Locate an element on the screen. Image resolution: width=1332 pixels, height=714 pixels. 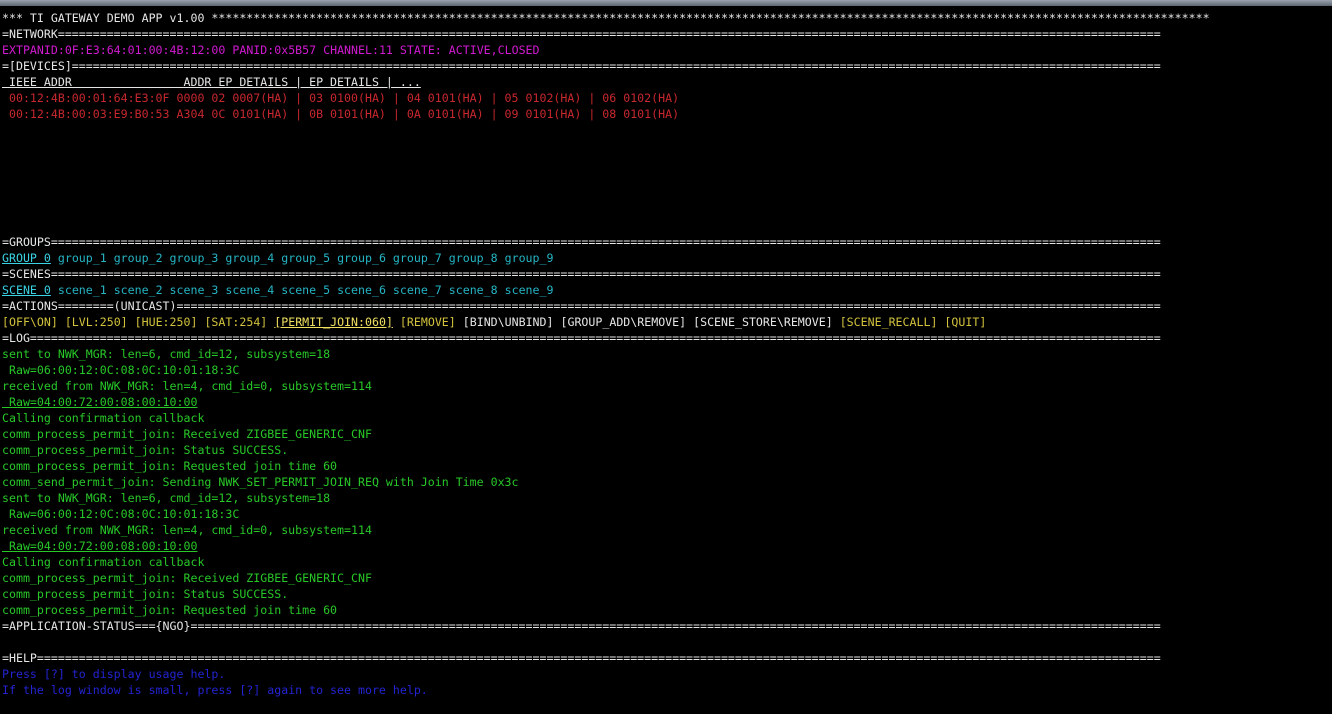
group-item: group_3 is located at coordinates (191, 258).